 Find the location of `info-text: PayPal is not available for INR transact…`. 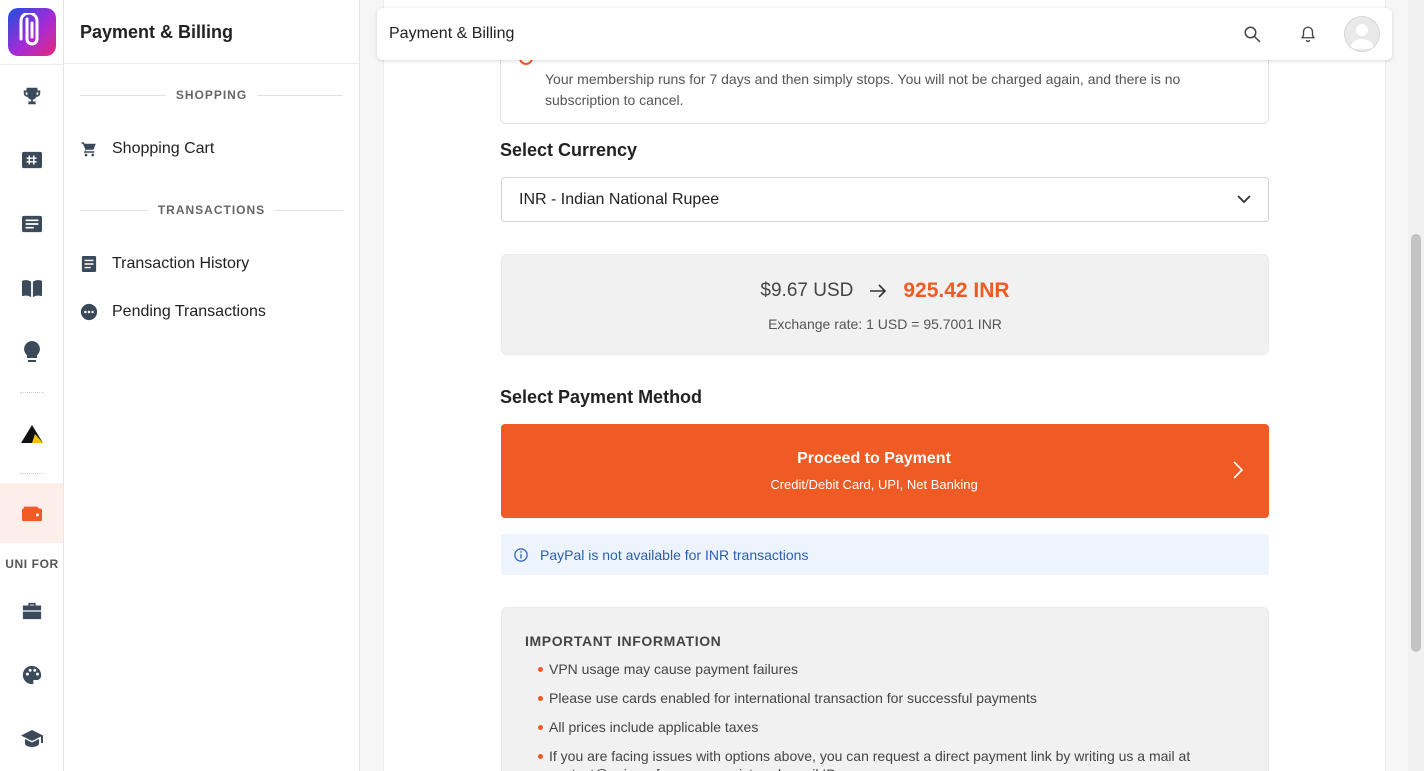

info-text: PayPal is not available for INR transact… is located at coordinates (674, 554).